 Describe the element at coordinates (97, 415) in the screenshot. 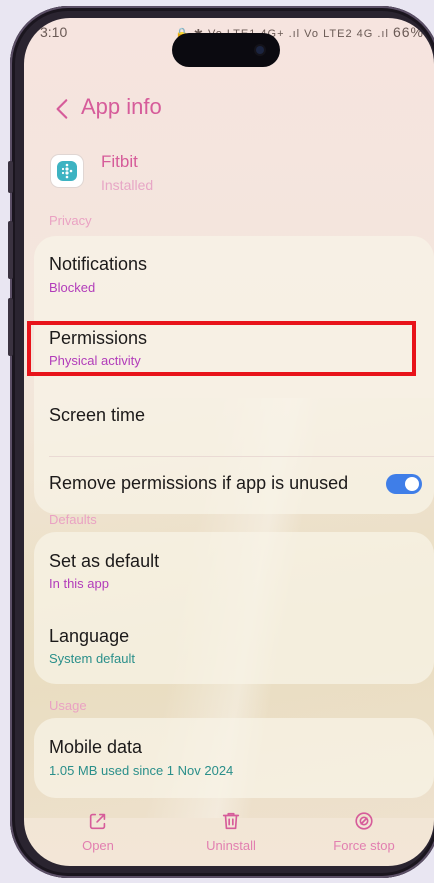

I see `screen-time-label: Screen time` at that location.